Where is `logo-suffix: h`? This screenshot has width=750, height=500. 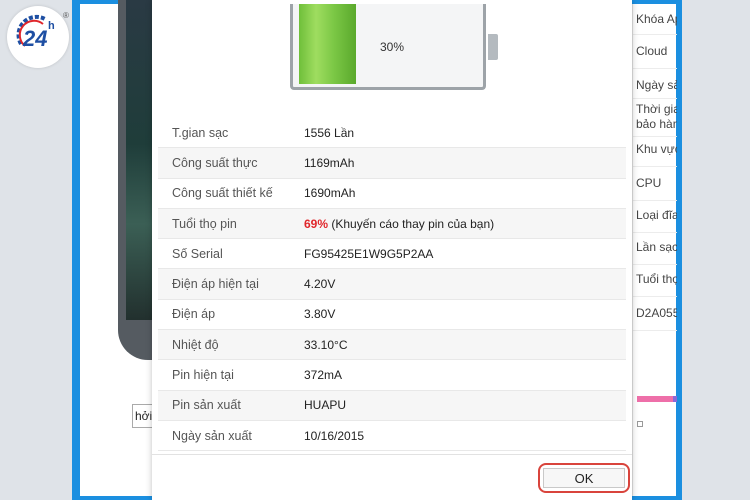 logo-suffix: h is located at coordinates (51, 26).